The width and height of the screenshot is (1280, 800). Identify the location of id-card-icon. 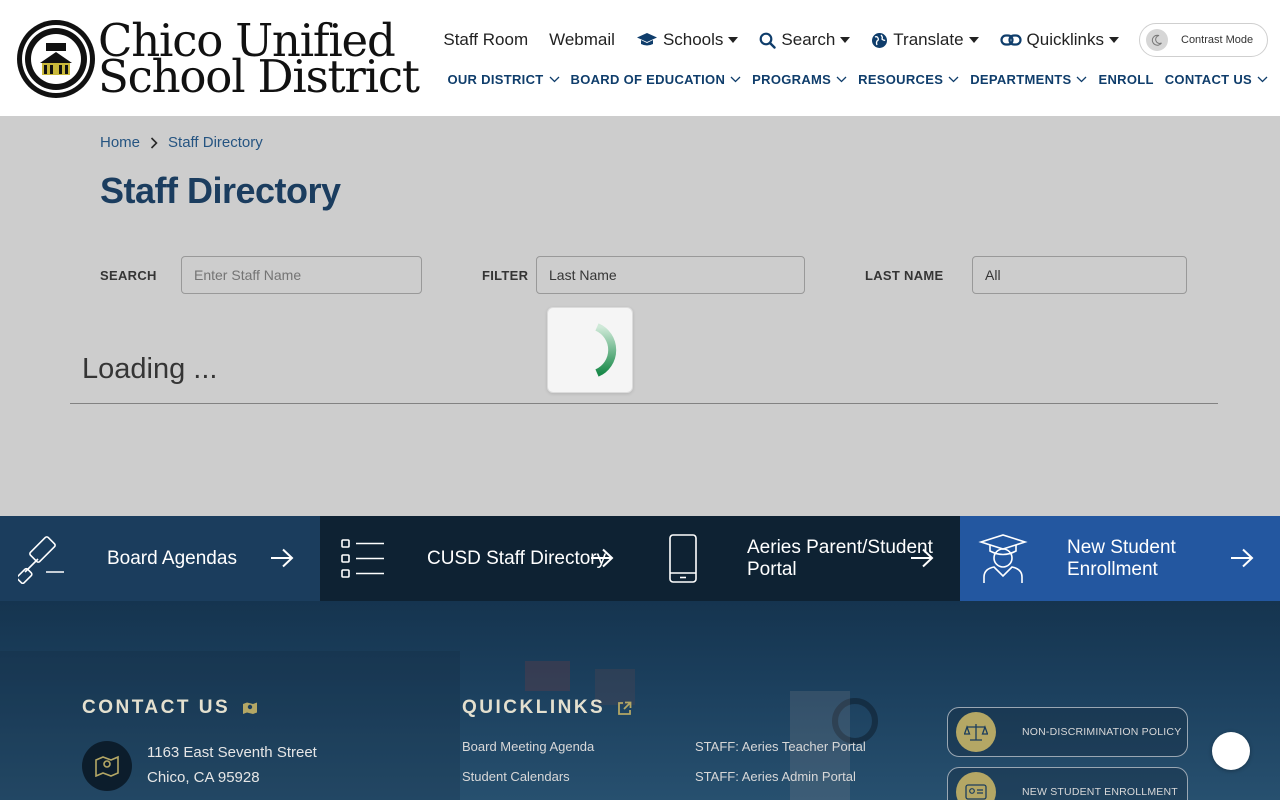
(976, 792).